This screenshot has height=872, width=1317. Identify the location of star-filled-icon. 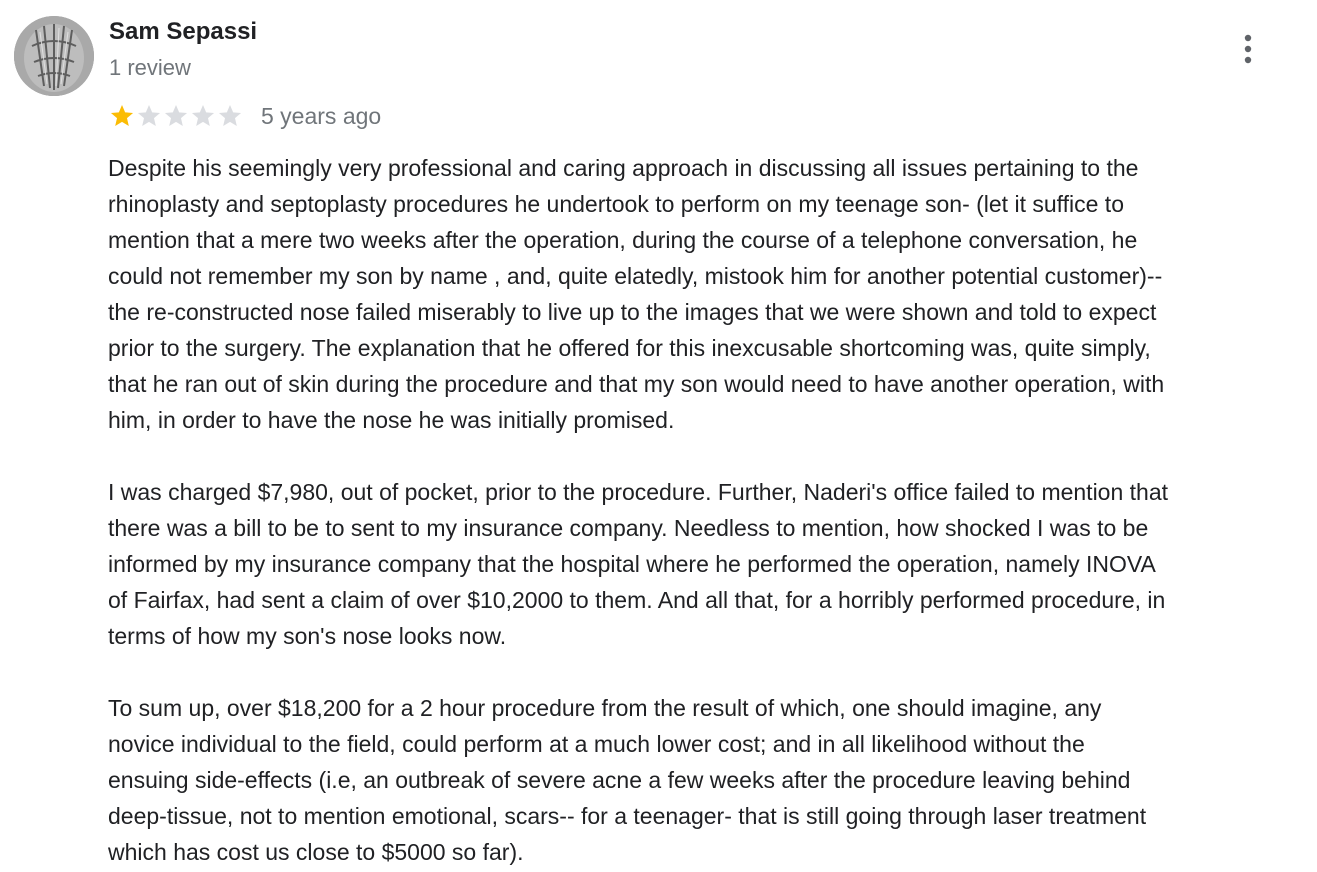
(122, 115).